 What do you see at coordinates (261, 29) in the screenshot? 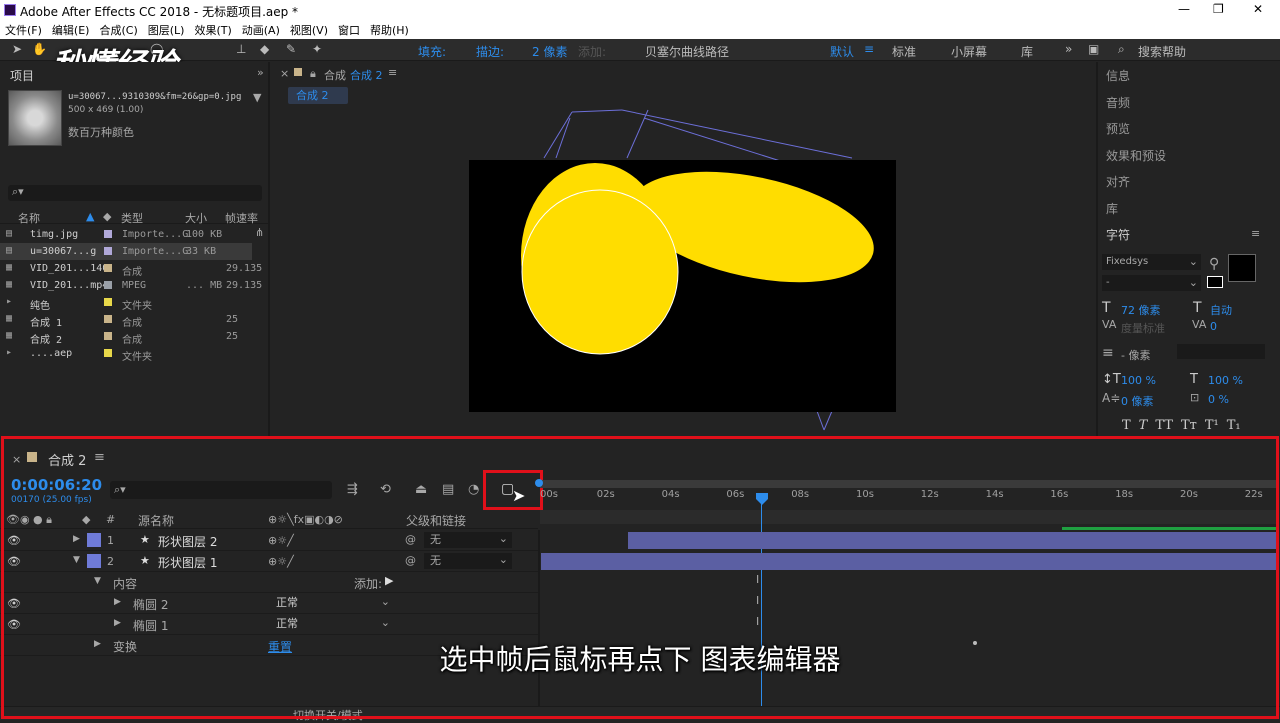
I see `menu-animation: 动画(A)` at bounding box center [261, 29].